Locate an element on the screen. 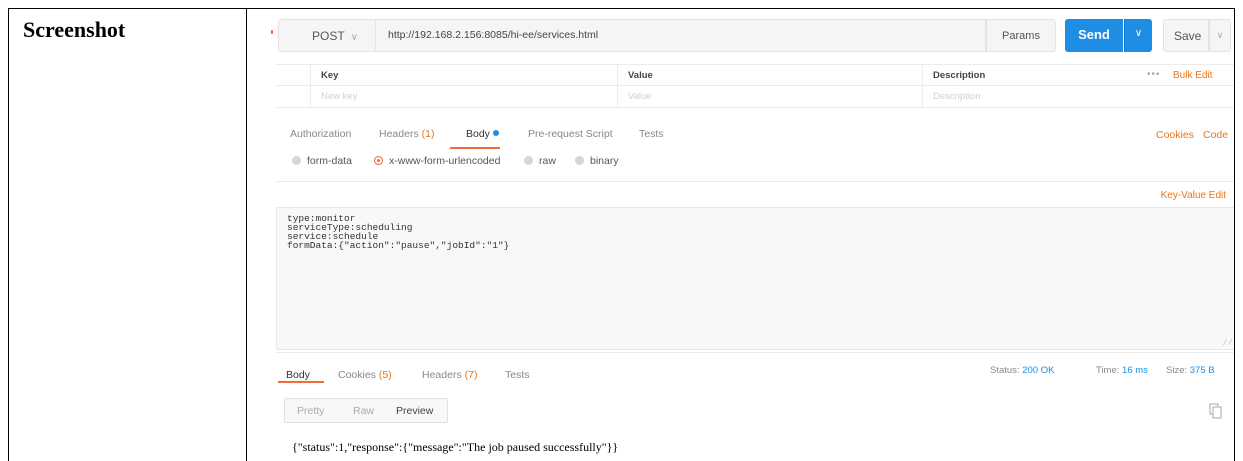  tab-body: Body is located at coordinates (482, 134).